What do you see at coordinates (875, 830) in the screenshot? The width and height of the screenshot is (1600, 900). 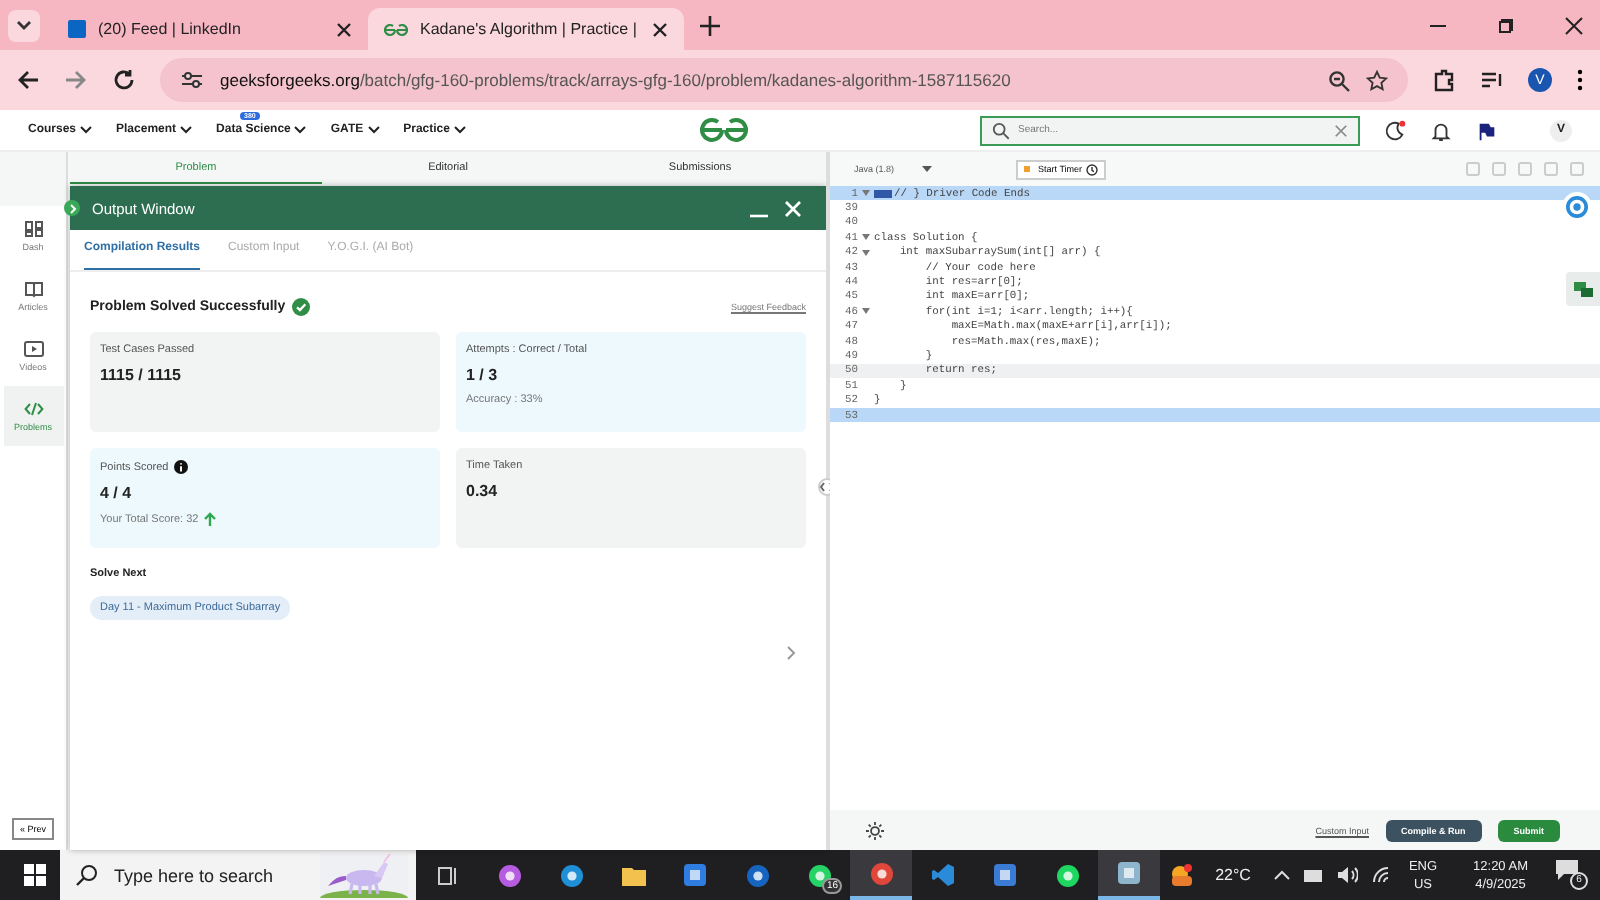 I see `sun-icon` at bounding box center [875, 830].